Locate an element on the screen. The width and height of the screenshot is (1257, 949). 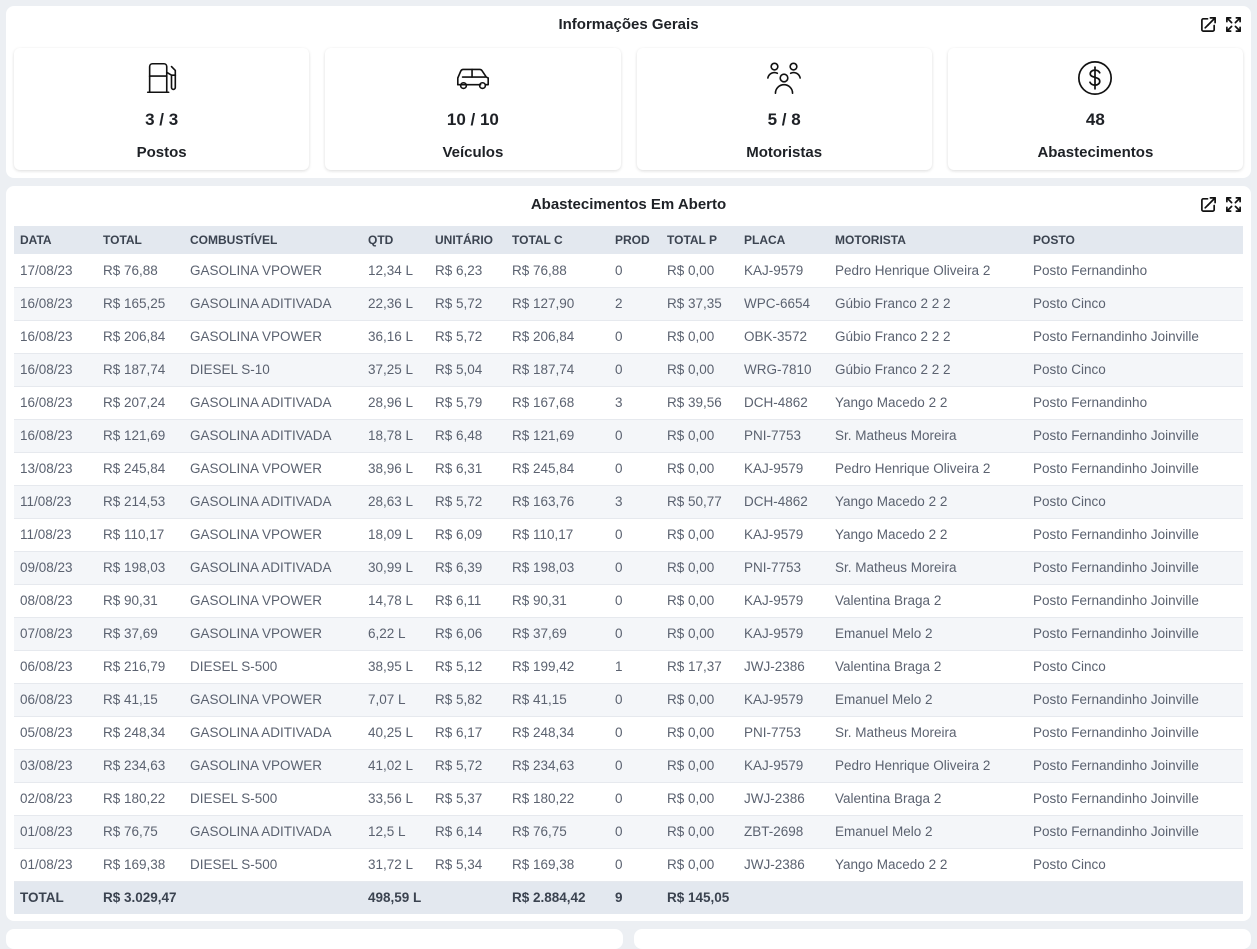
table-cell: R$ 234,63 is located at coordinates (557, 766).